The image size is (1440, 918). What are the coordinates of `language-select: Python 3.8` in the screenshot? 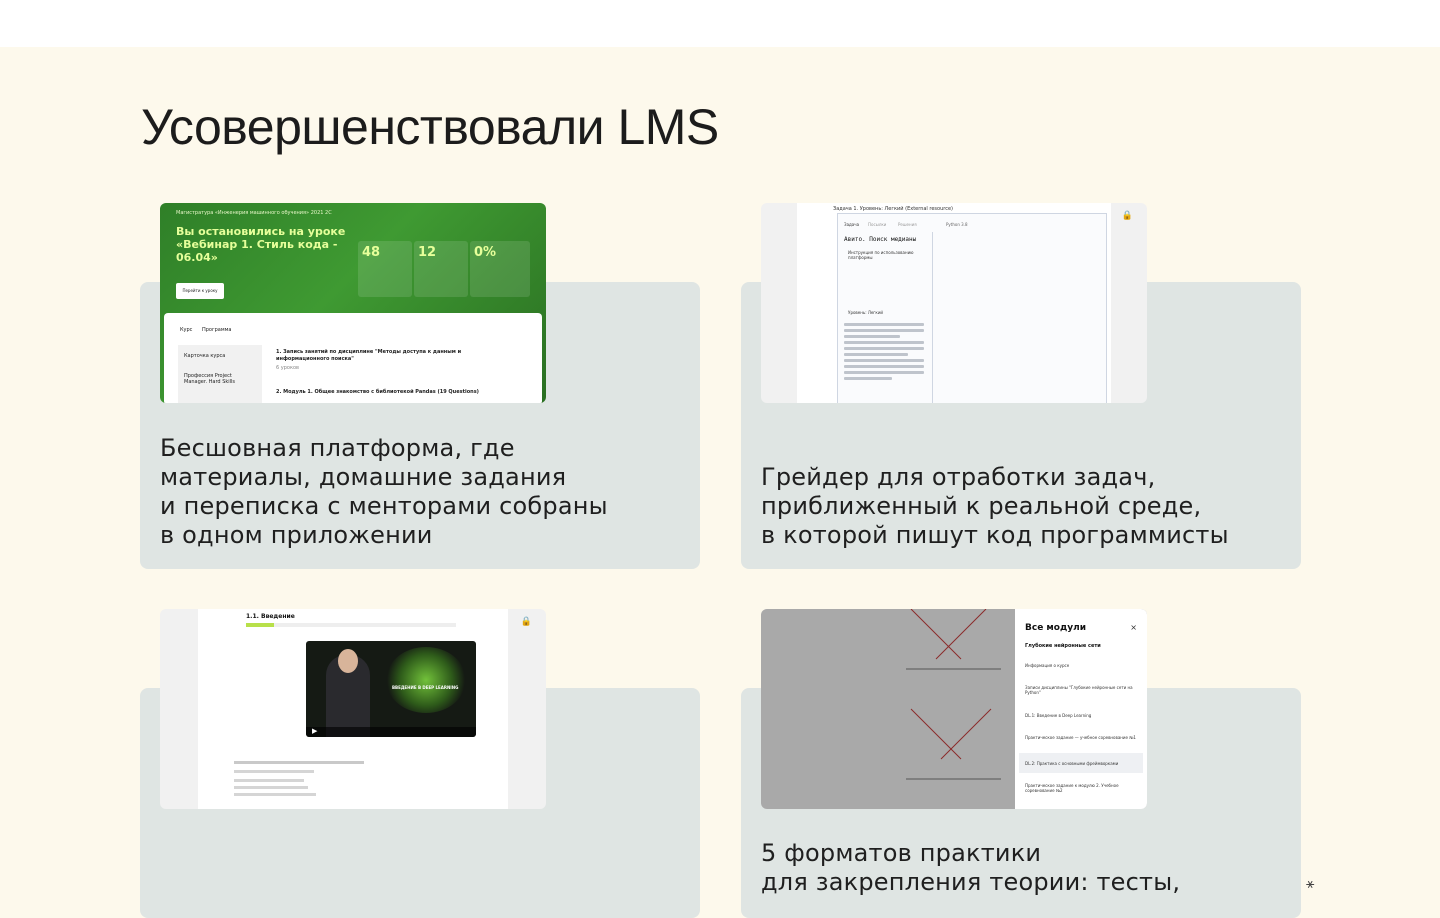 It's located at (957, 224).